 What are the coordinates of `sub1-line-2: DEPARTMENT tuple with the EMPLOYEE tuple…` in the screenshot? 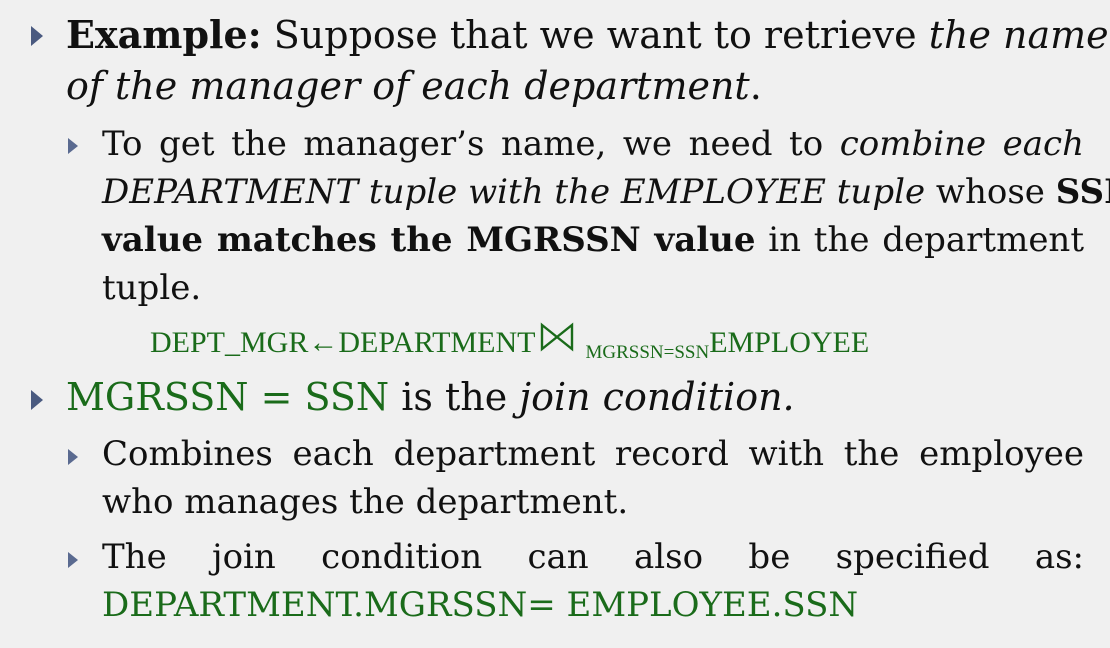 It's located at (606, 192).